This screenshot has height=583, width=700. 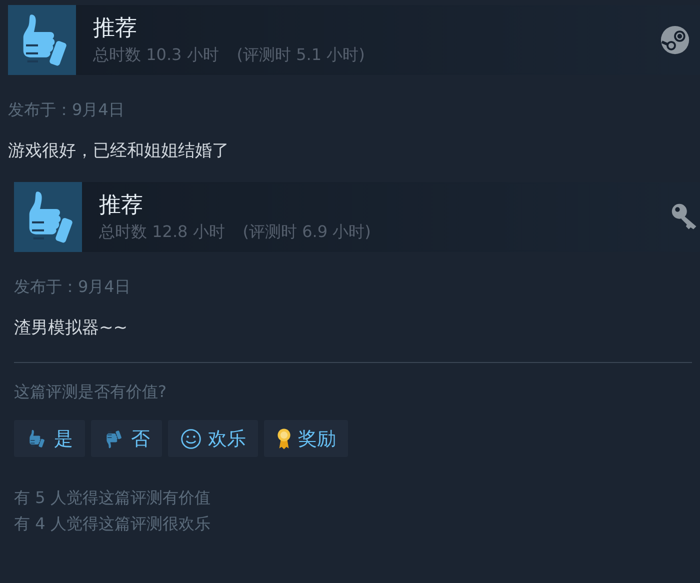 I want to click on steam-icon, so click(x=675, y=40).